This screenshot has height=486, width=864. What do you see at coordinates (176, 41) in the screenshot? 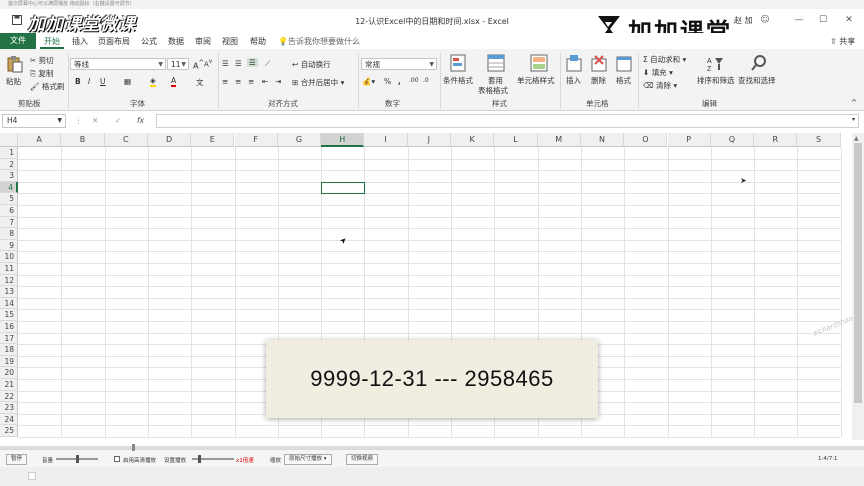
I see `tab-data: 数据` at bounding box center [176, 41].